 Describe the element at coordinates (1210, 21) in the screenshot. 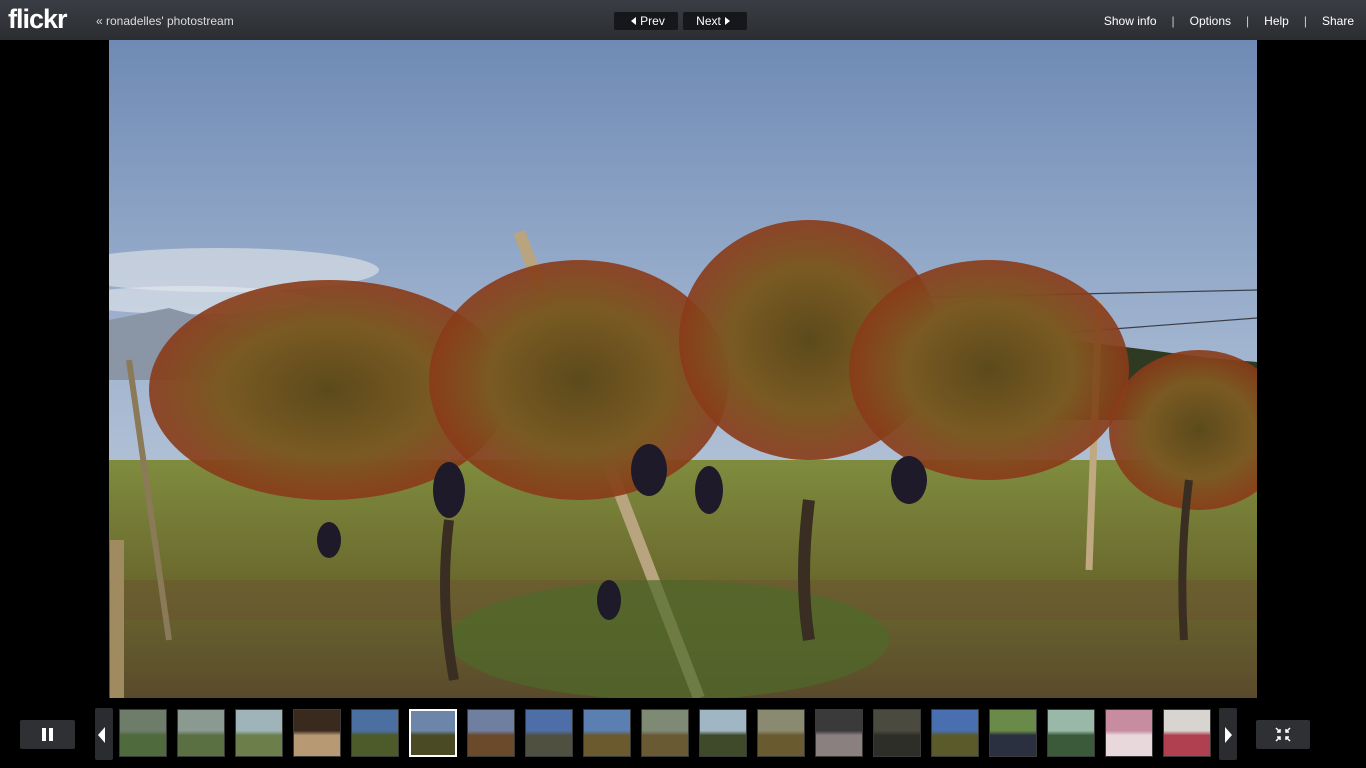

I see `options-link: Options` at that location.